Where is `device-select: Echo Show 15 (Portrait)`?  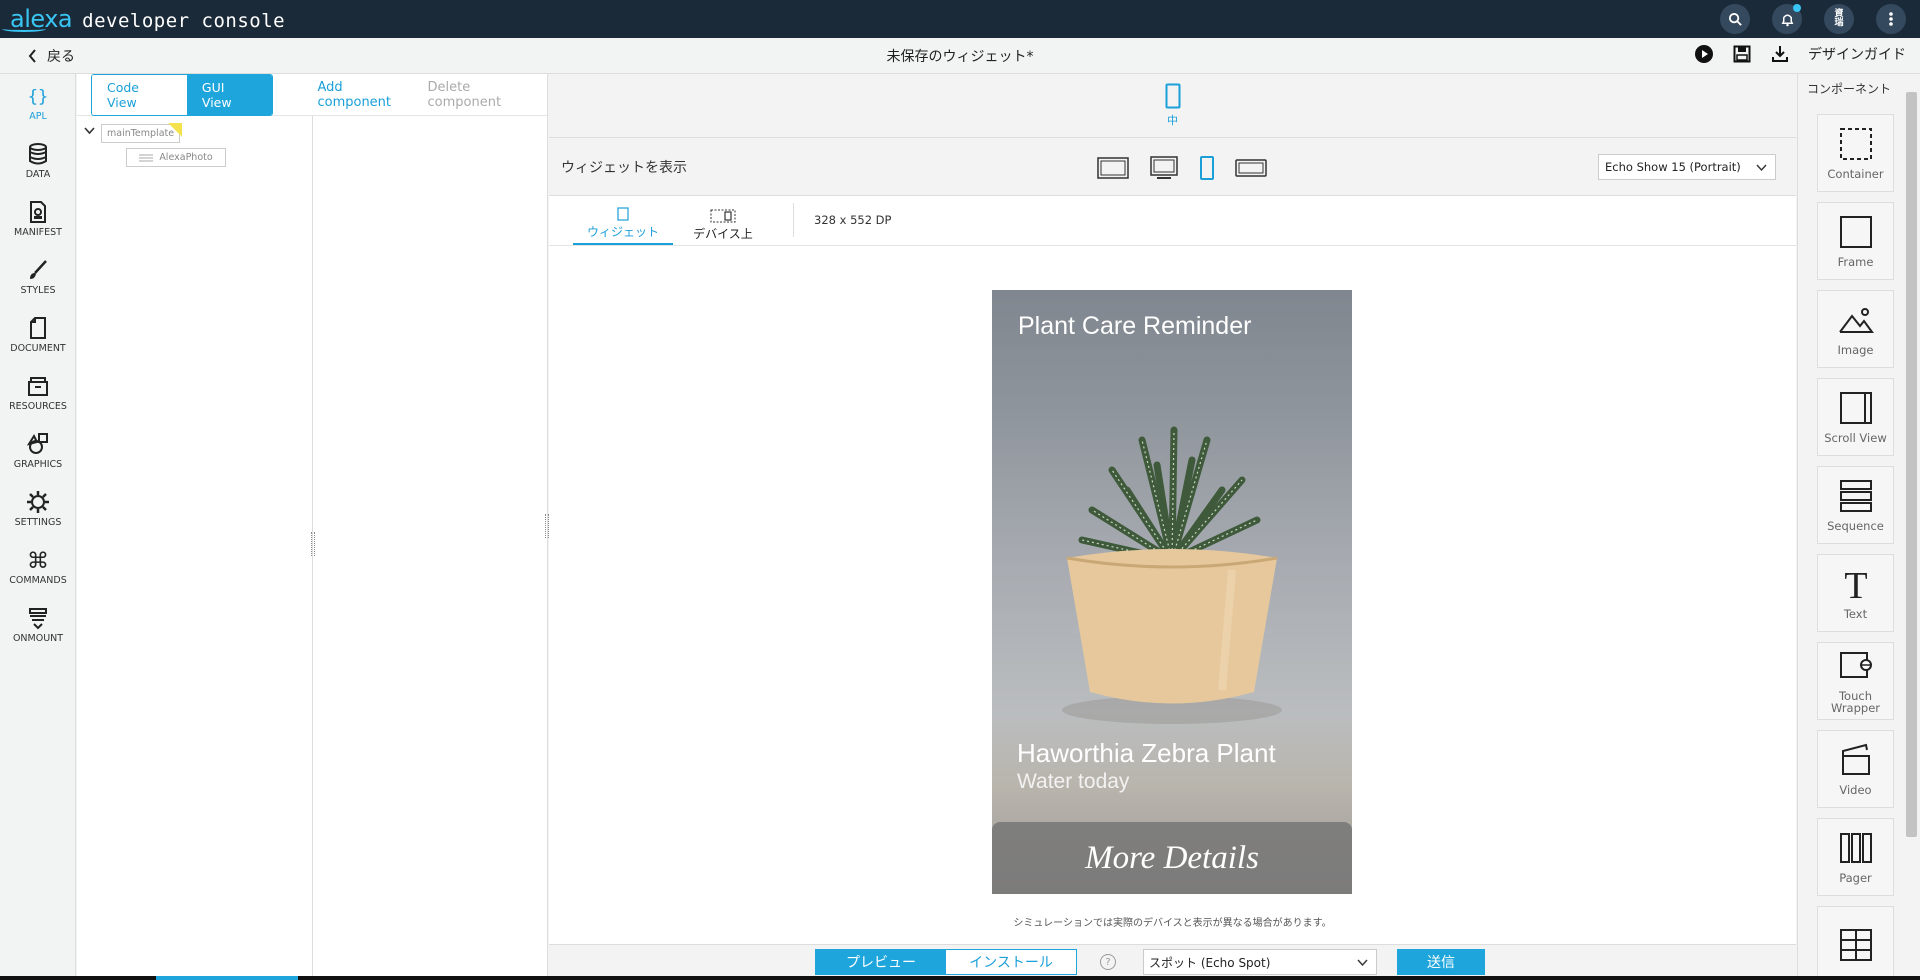 device-select: Echo Show 15 (Portrait) is located at coordinates (1687, 167).